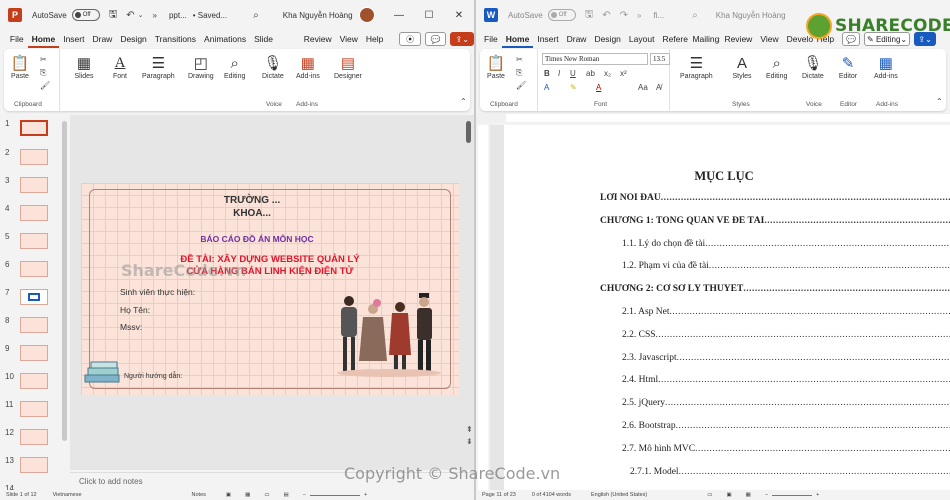 Image resolution: width=950 pixels, height=500 pixels. Describe the element at coordinates (598, 87) in the screenshot. I see `font-color-icon: A` at that location.